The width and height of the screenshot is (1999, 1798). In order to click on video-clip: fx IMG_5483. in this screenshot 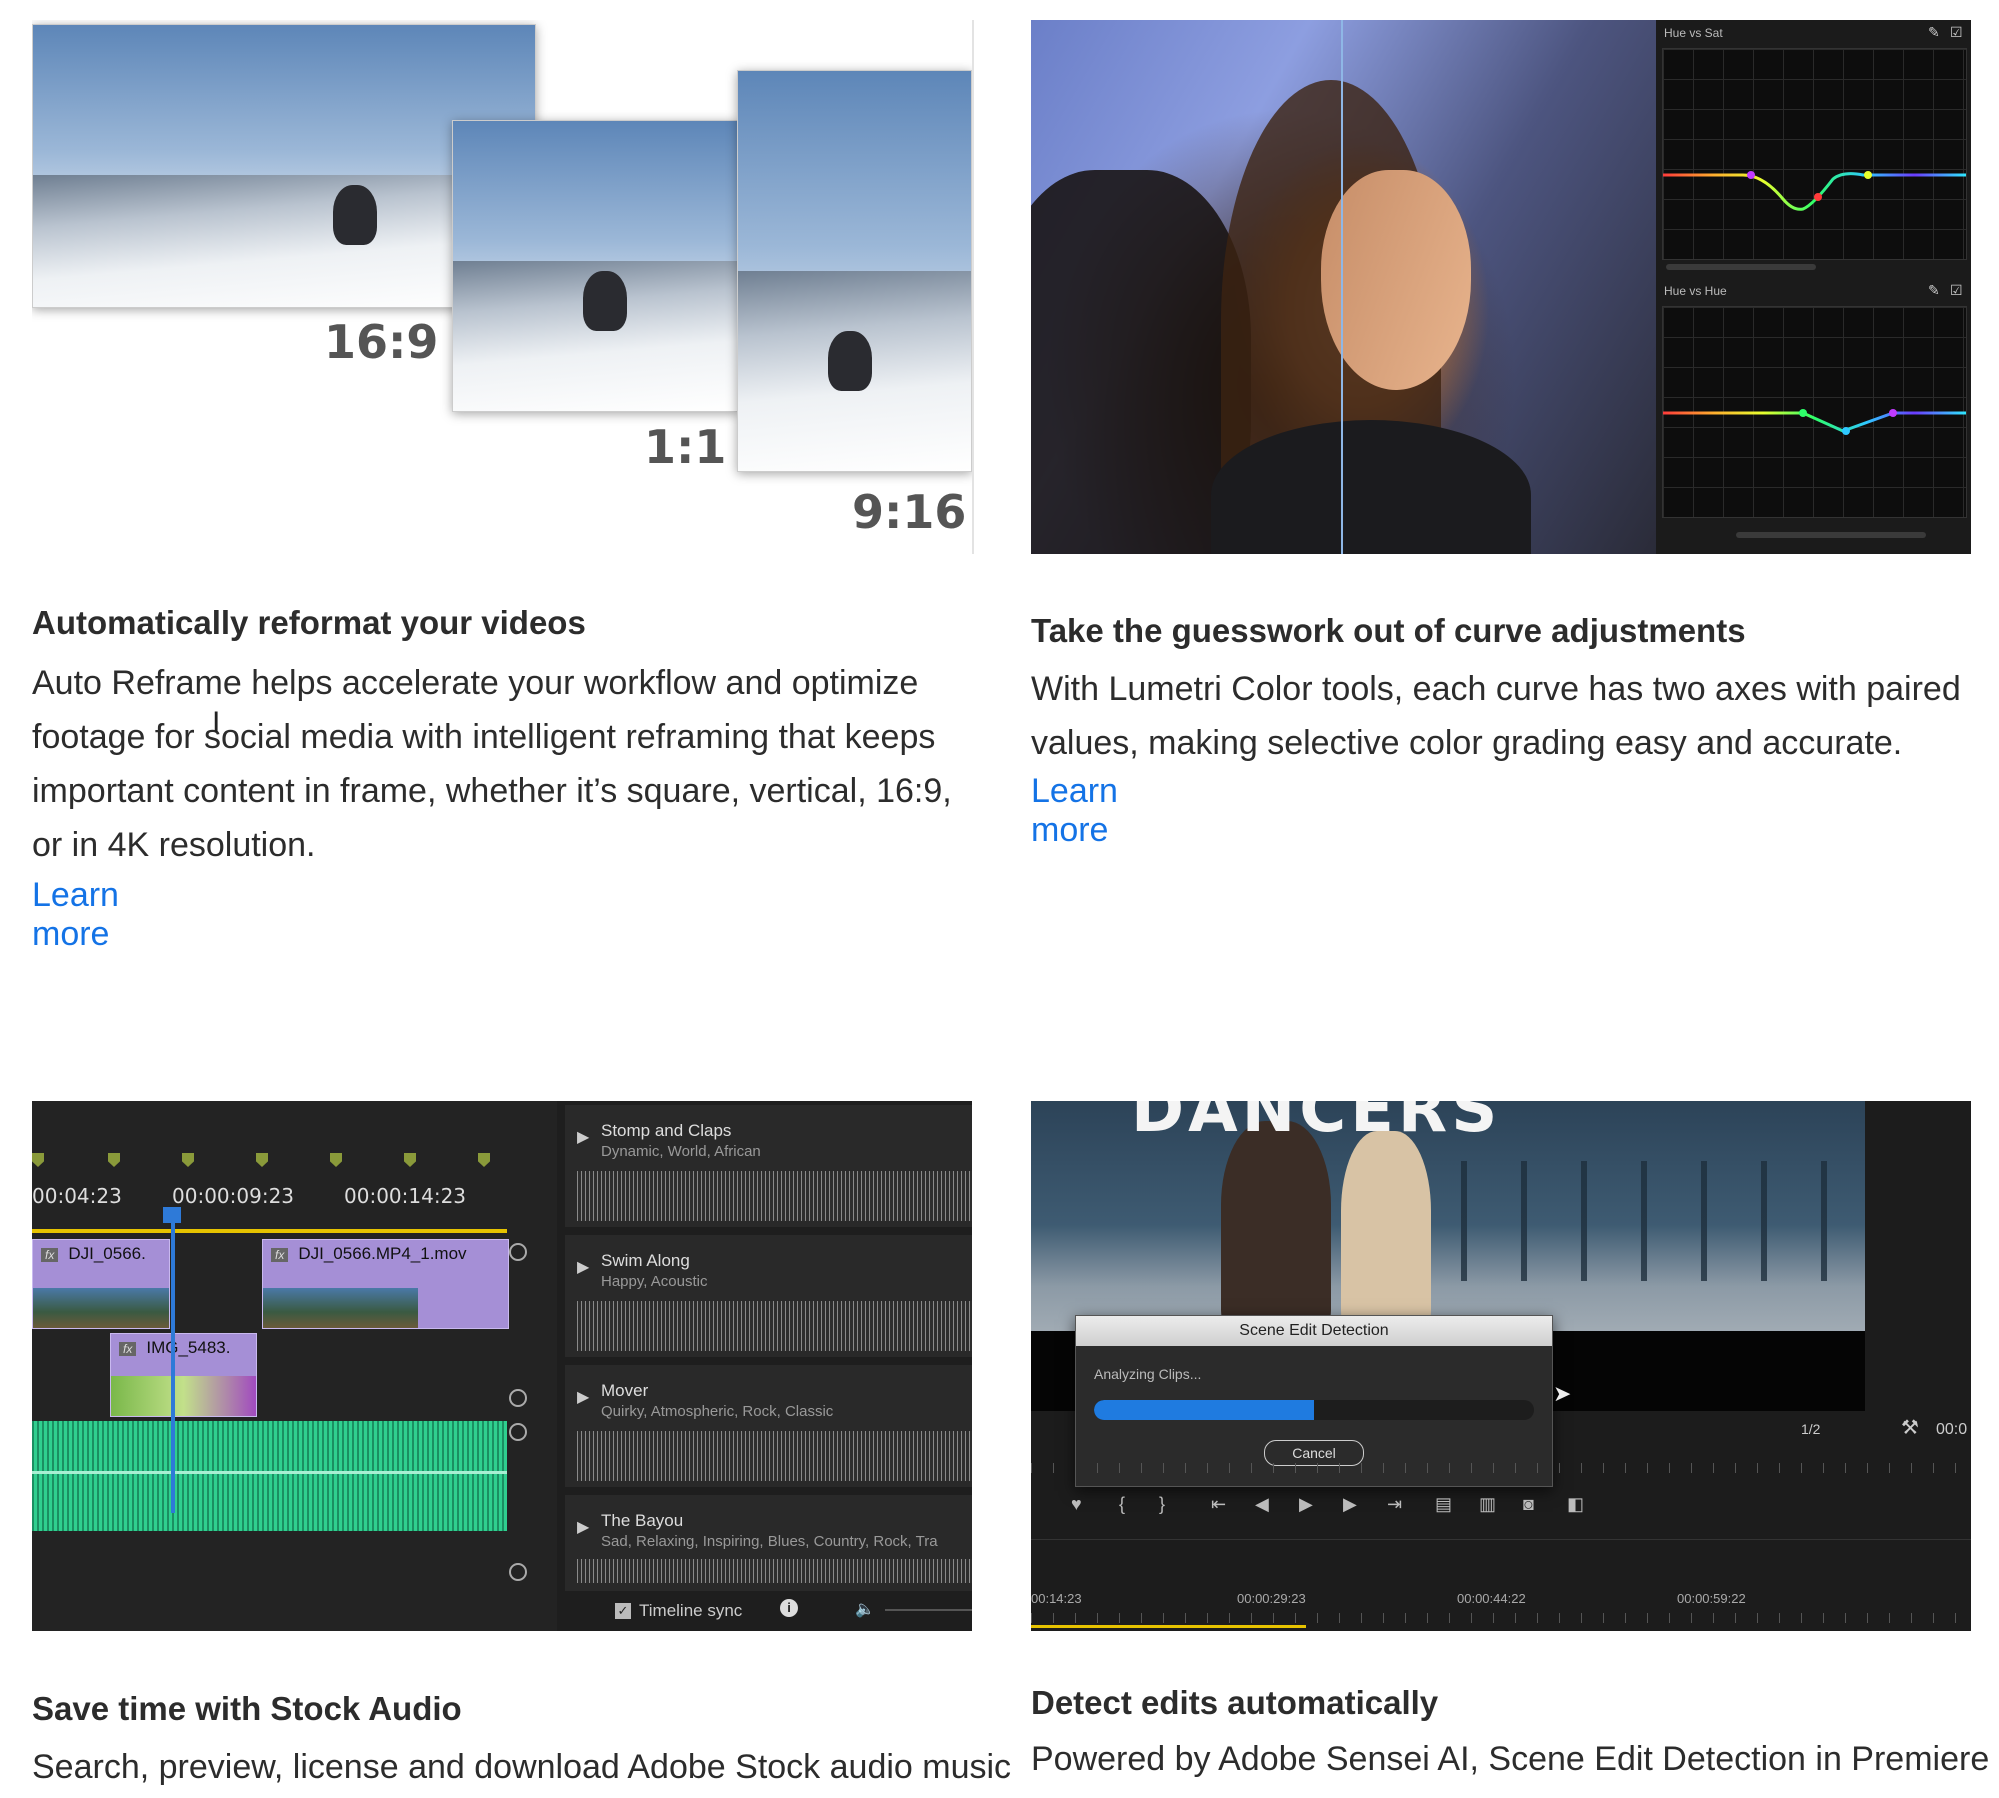, I will do `click(183, 1375)`.